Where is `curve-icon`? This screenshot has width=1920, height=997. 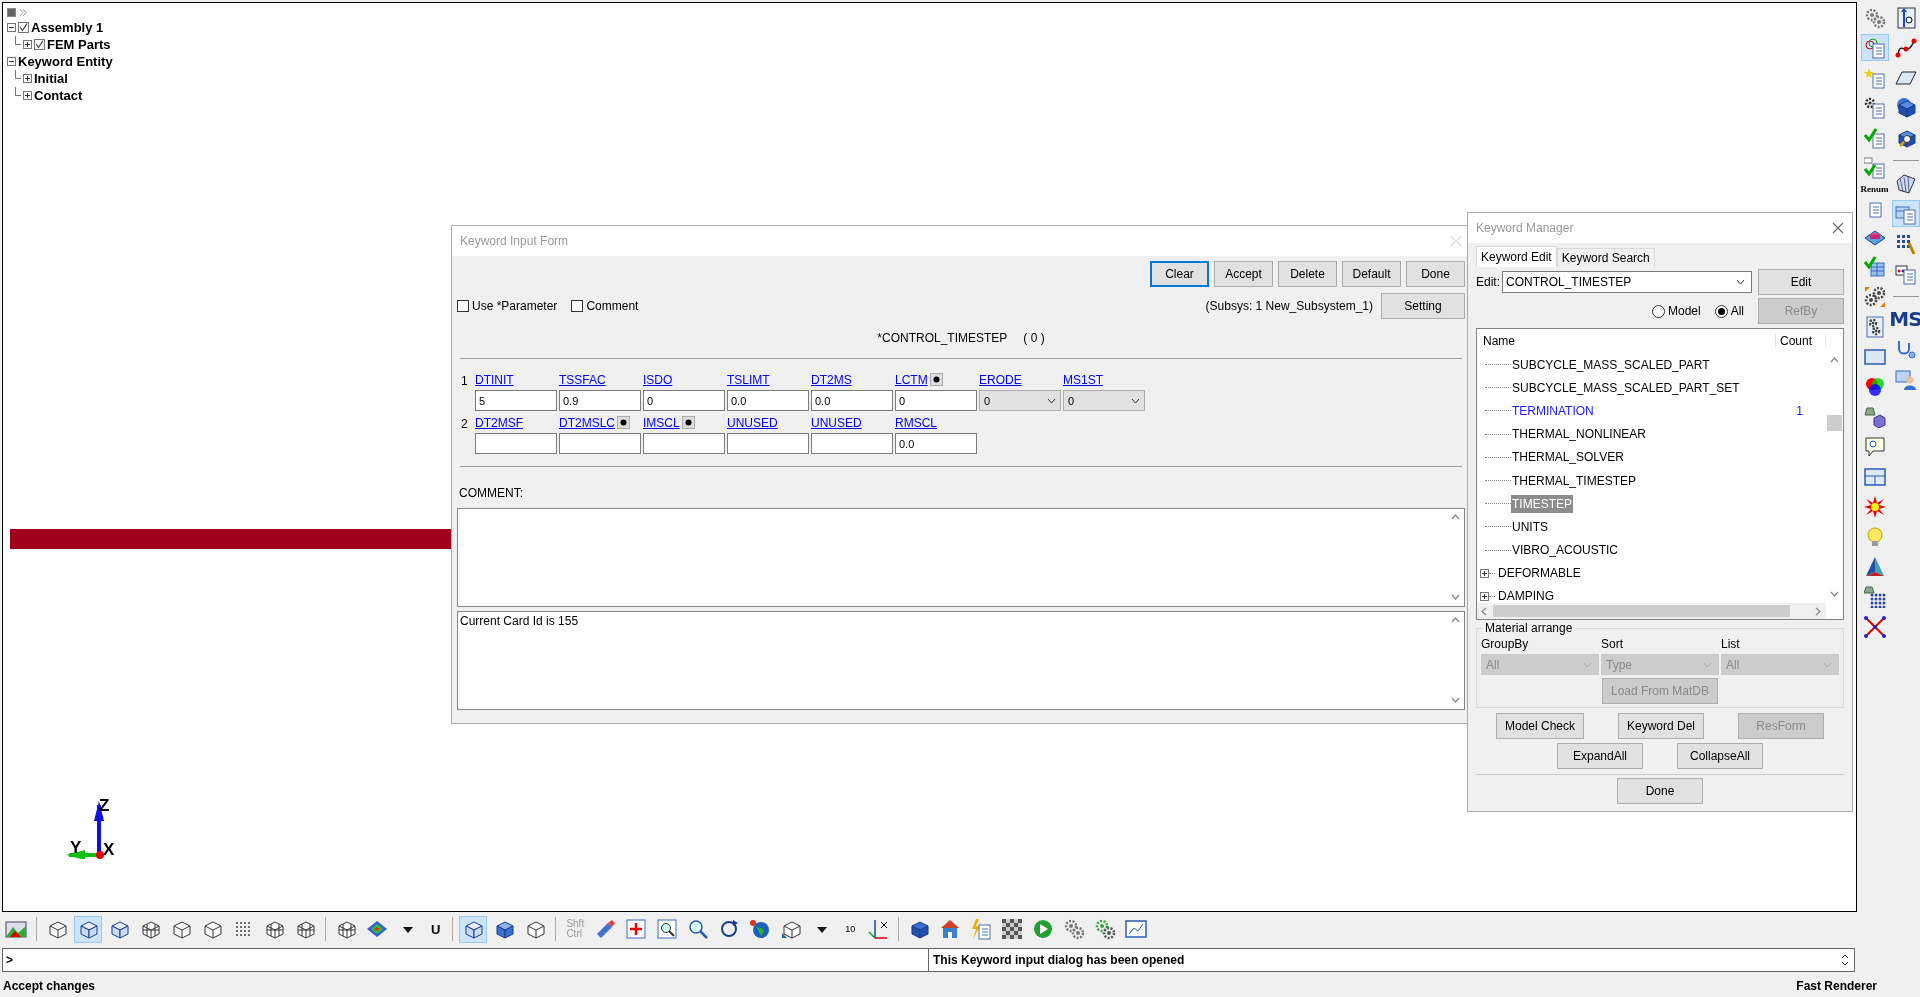
curve-icon is located at coordinates (1905, 47).